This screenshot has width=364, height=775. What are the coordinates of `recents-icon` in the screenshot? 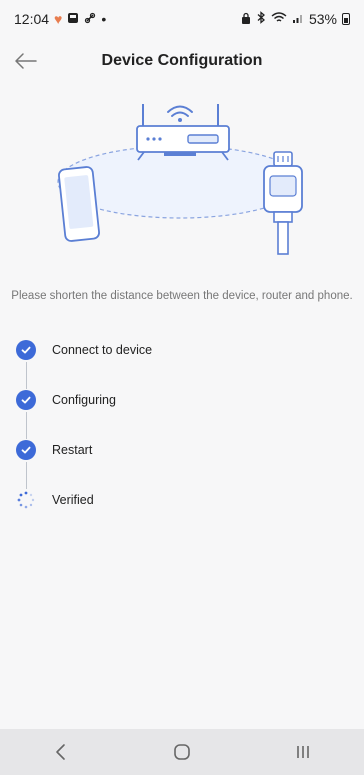 It's located at (303, 752).